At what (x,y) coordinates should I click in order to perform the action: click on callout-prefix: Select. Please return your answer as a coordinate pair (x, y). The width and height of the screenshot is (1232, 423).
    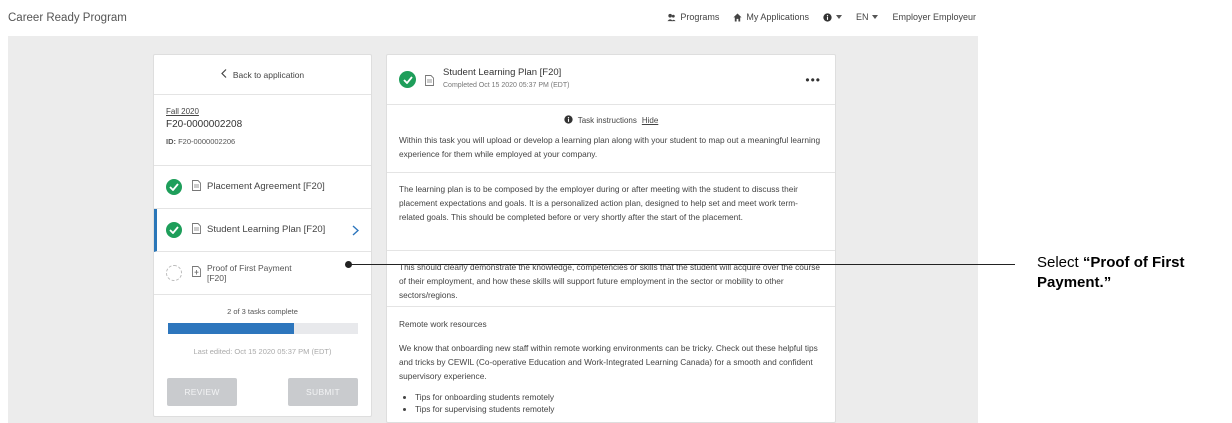
    Looking at the image, I should click on (1060, 262).